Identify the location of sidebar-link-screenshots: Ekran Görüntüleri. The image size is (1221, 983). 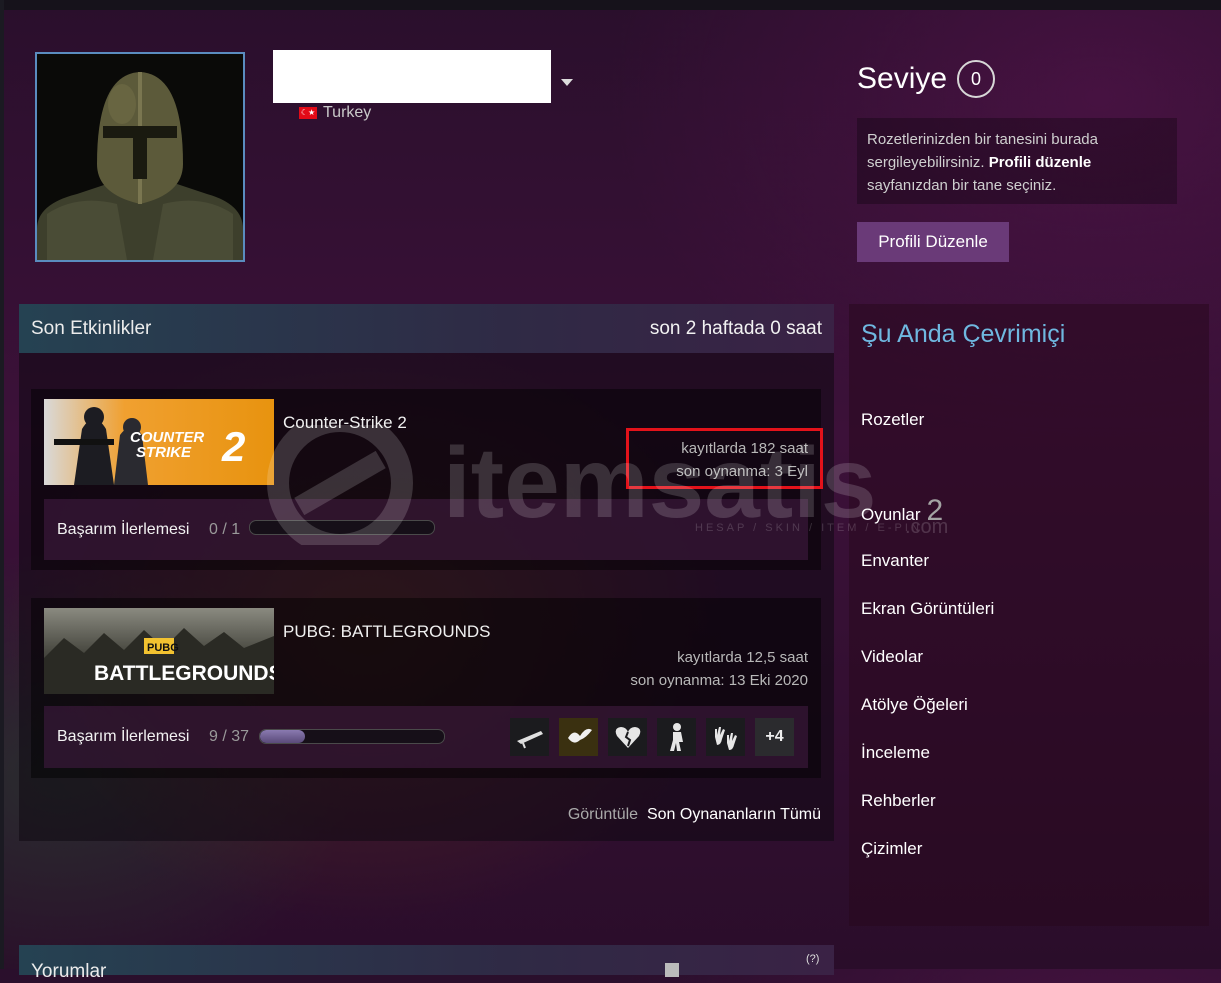
(927, 609).